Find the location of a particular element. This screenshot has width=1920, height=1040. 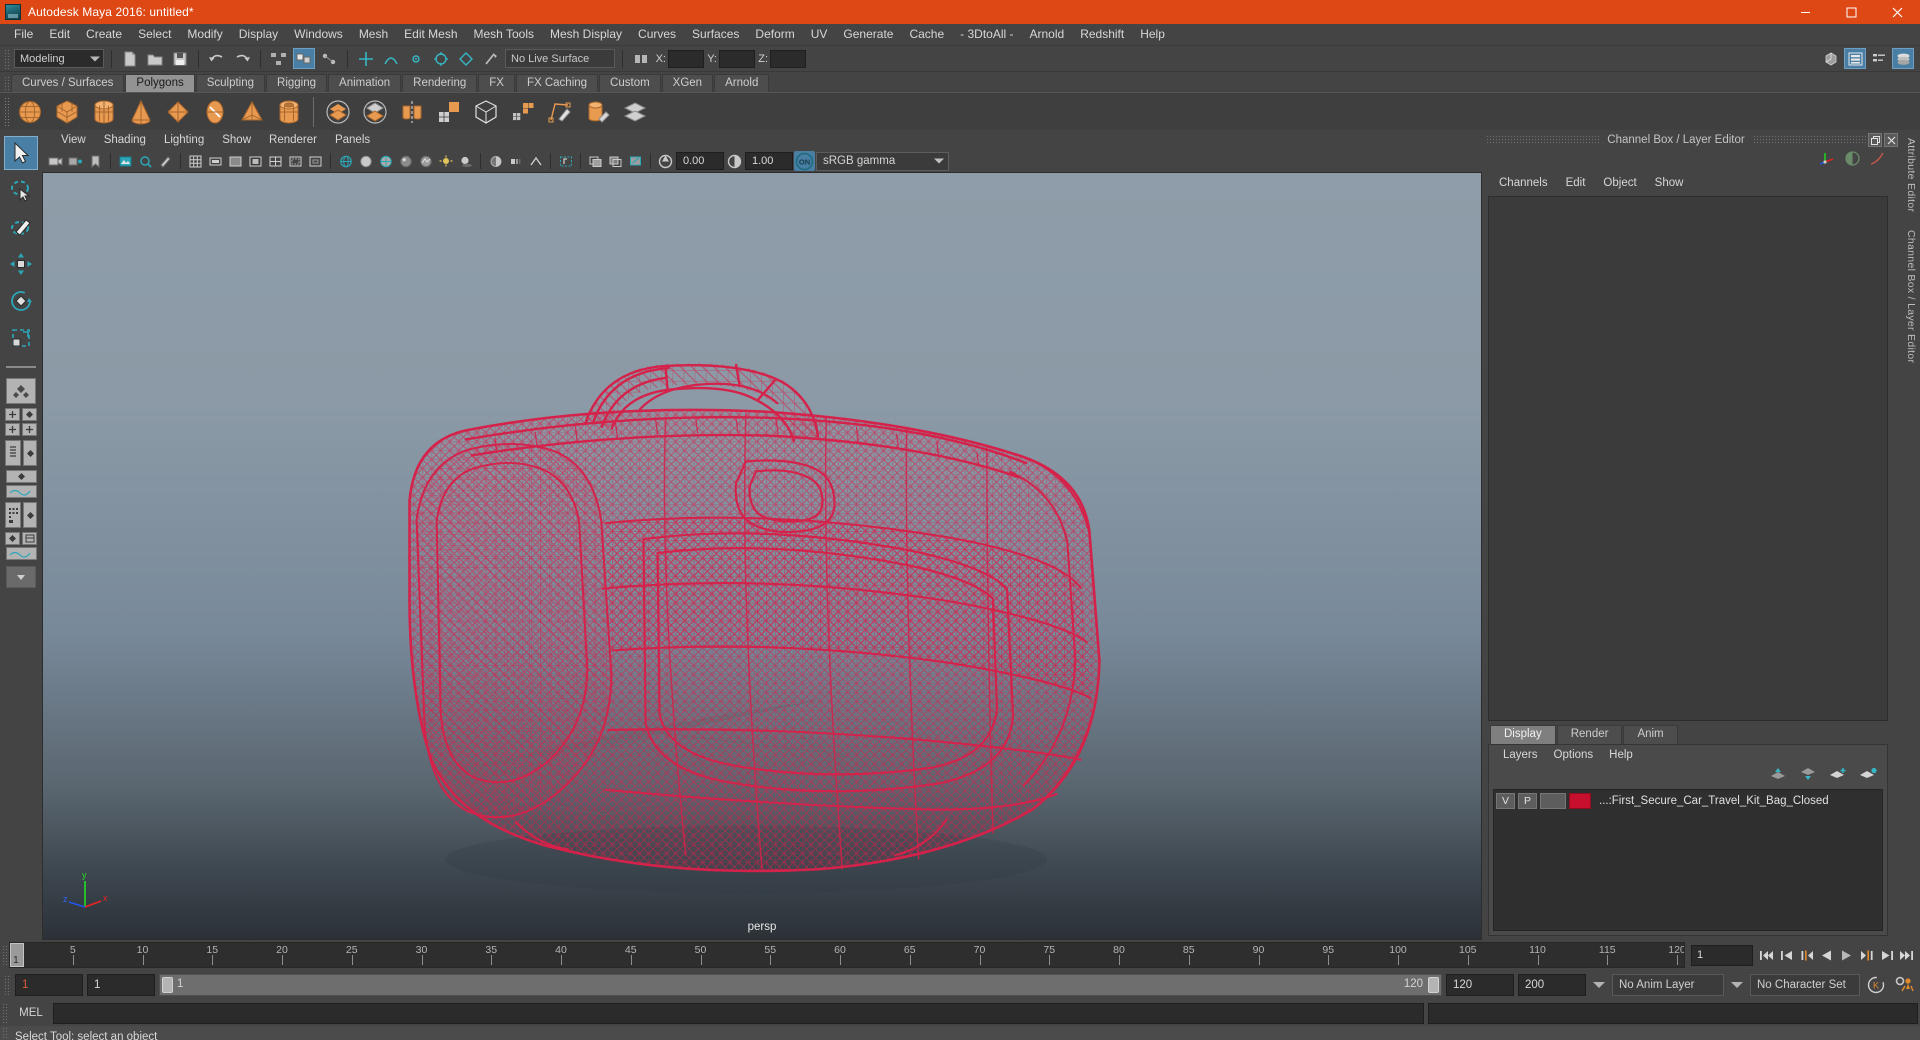

multisample-aa-icon is located at coordinates (535, 161).